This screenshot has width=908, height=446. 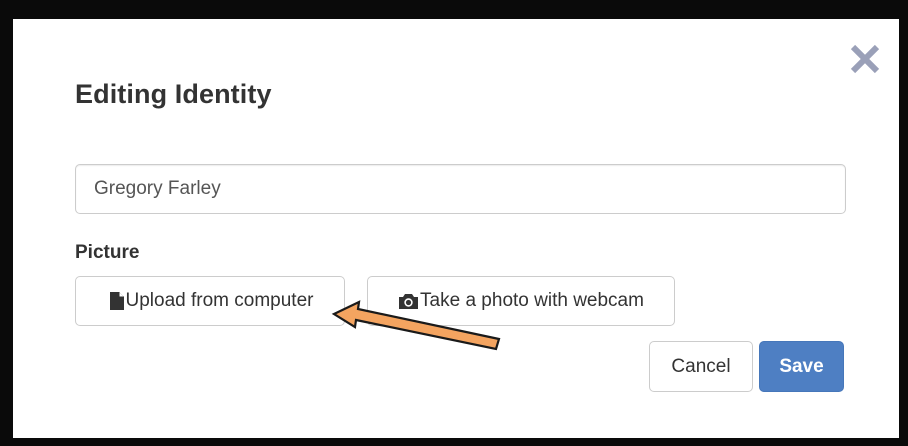 I want to click on cancel-button: Cancel, so click(x=701, y=366).